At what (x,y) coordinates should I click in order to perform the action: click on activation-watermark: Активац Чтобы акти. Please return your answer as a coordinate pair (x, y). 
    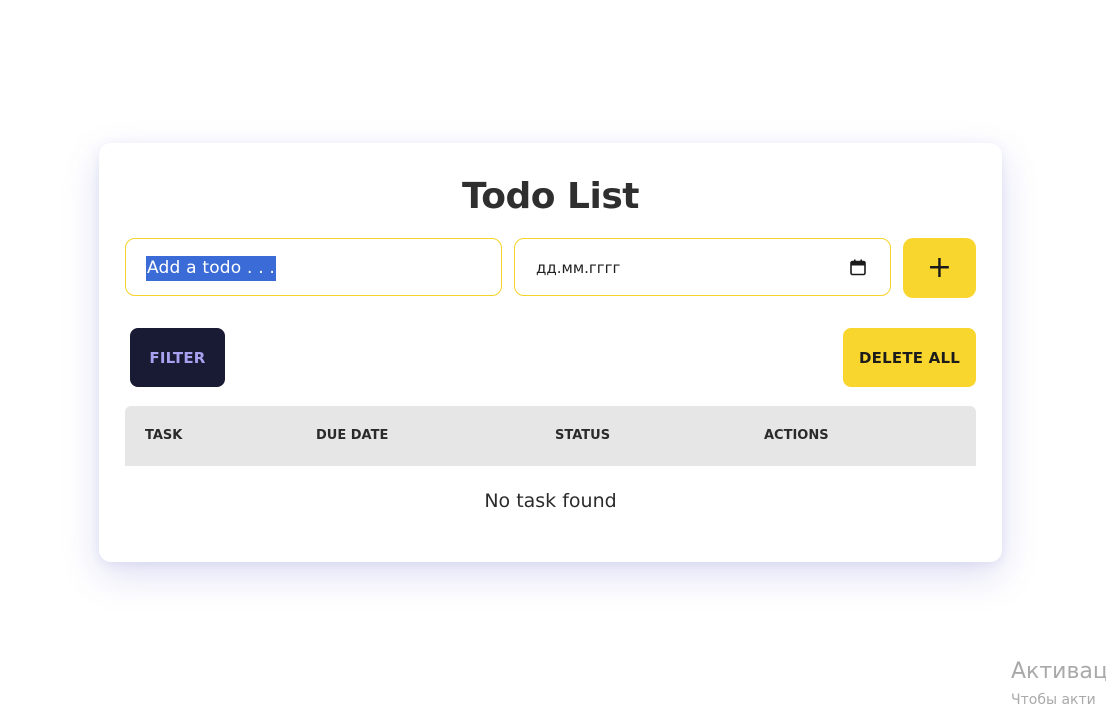
    Looking at the image, I should click on (1058, 684).